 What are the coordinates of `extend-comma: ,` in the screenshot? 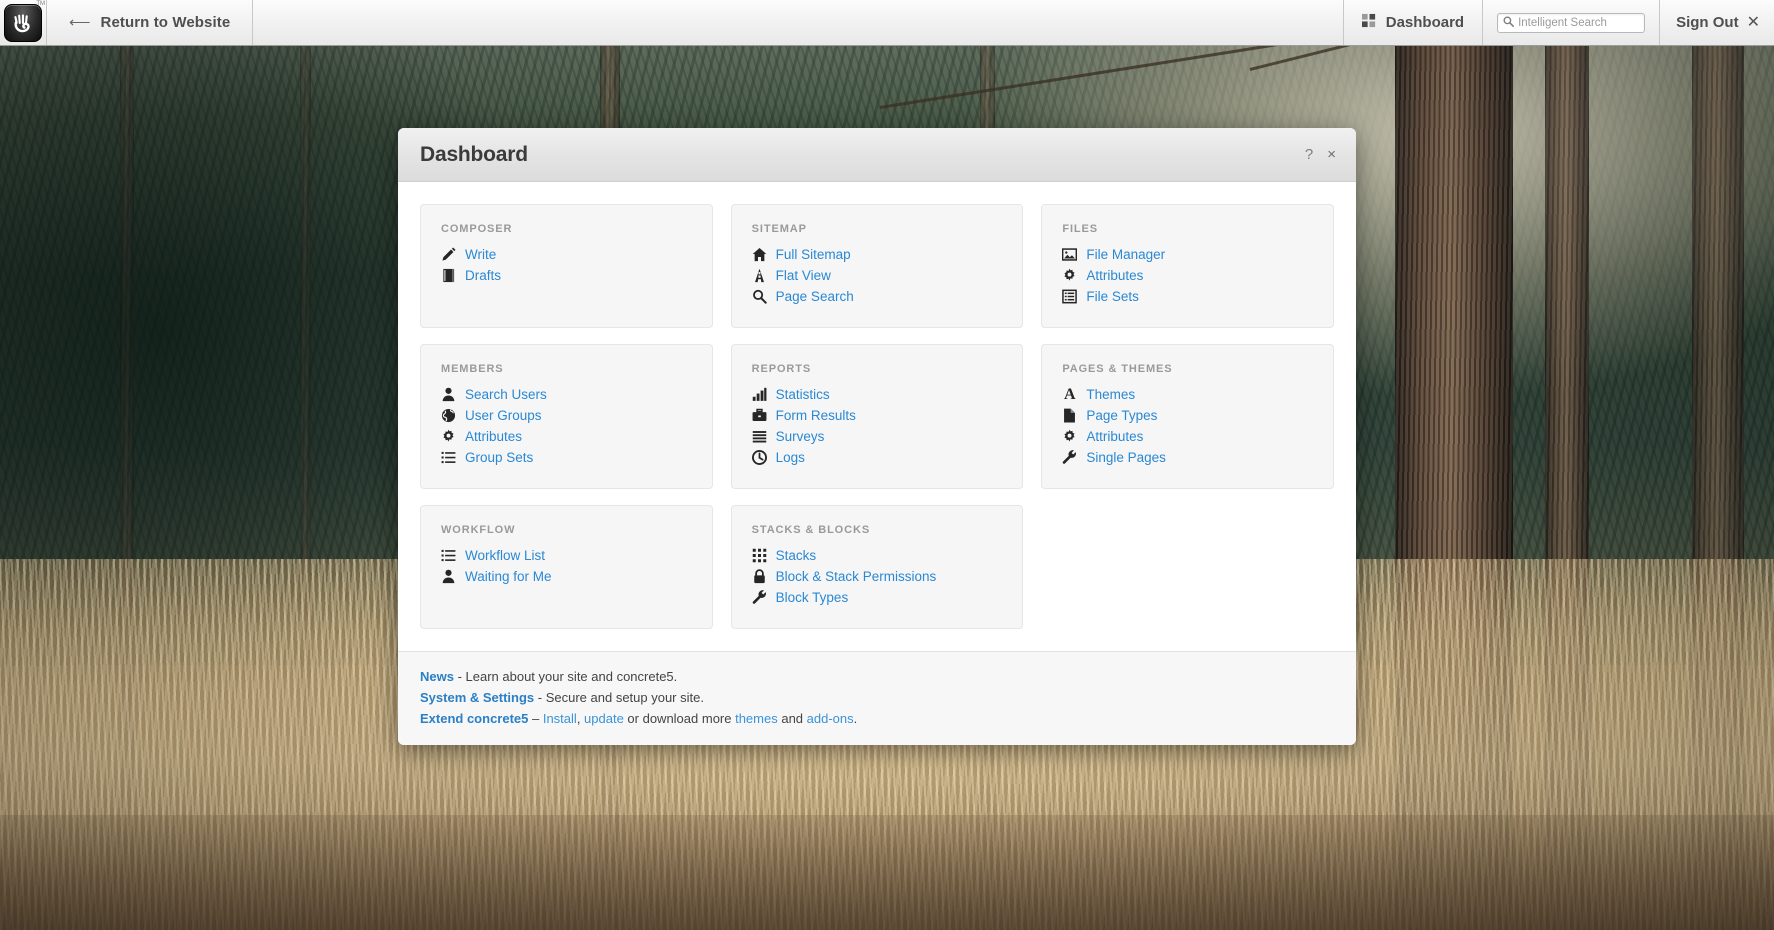 It's located at (580, 718).